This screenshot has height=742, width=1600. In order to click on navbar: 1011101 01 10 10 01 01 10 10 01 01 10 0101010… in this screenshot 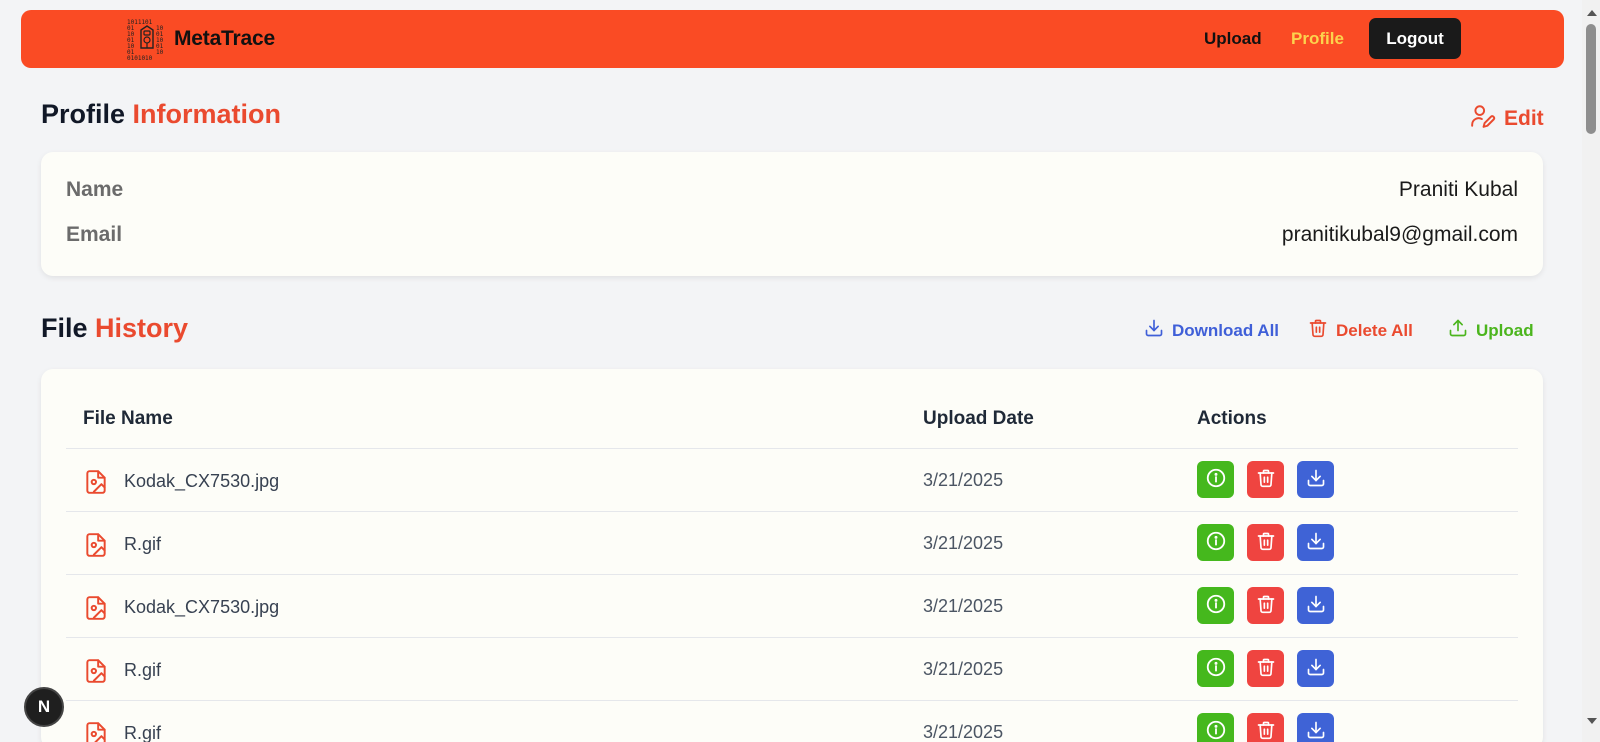, I will do `click(792, 39)`.